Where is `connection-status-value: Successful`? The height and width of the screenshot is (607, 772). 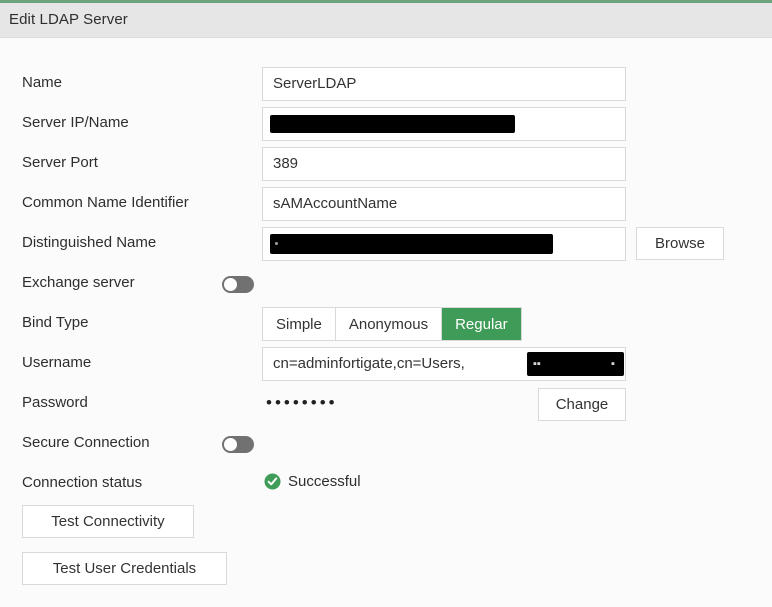
connection-status-value: Successful is located at coordinates (312, 481).